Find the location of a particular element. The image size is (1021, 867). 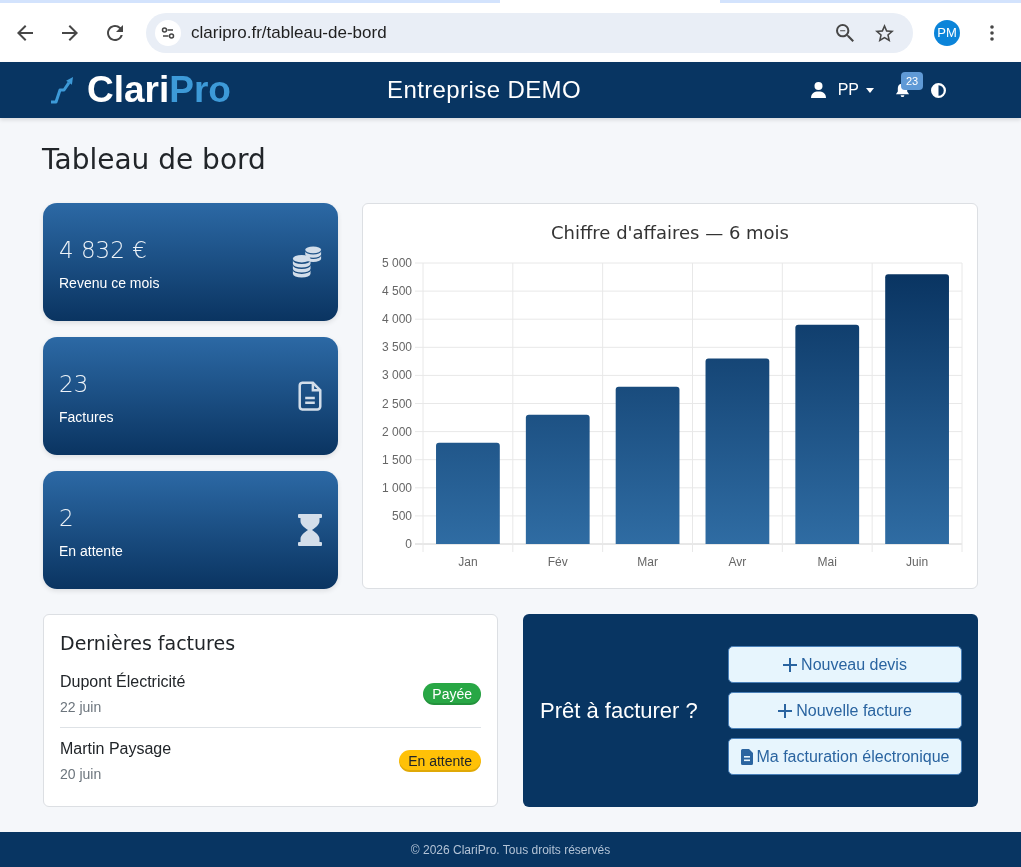

address-bar: claripro.fr/tableau-de-bord is located at coordinates (529, 32).